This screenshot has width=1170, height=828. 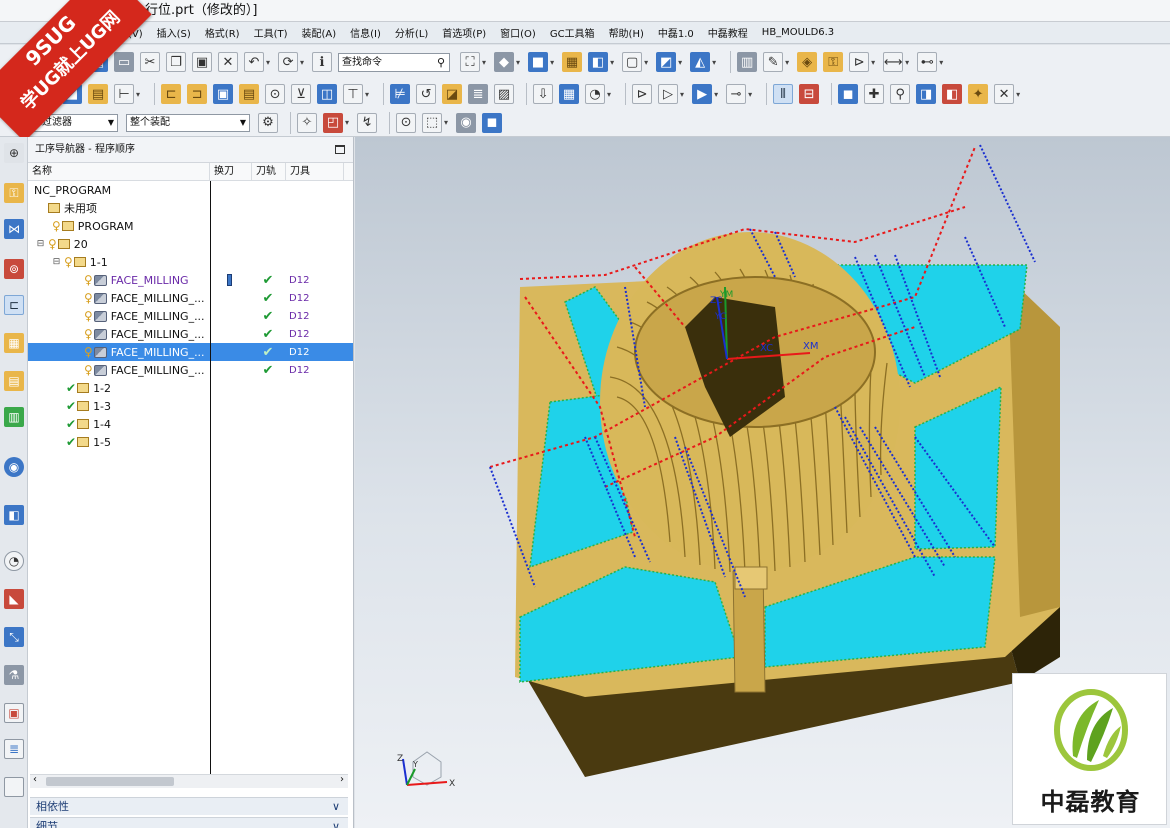 I want to click on tree-row-1-2: ✔ 1-2, so click(x=190, y=388).